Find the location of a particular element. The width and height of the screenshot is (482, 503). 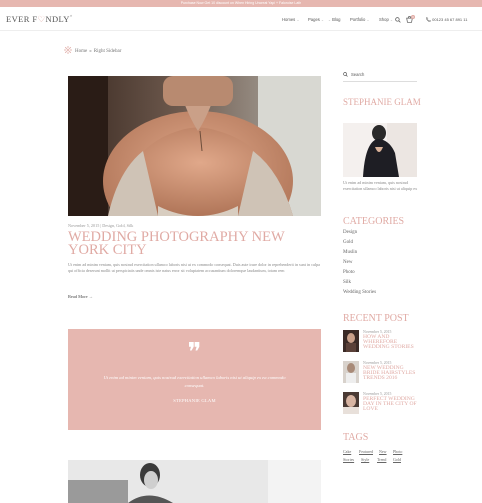

tag-item: Cake is located at coordinates (347, 451).